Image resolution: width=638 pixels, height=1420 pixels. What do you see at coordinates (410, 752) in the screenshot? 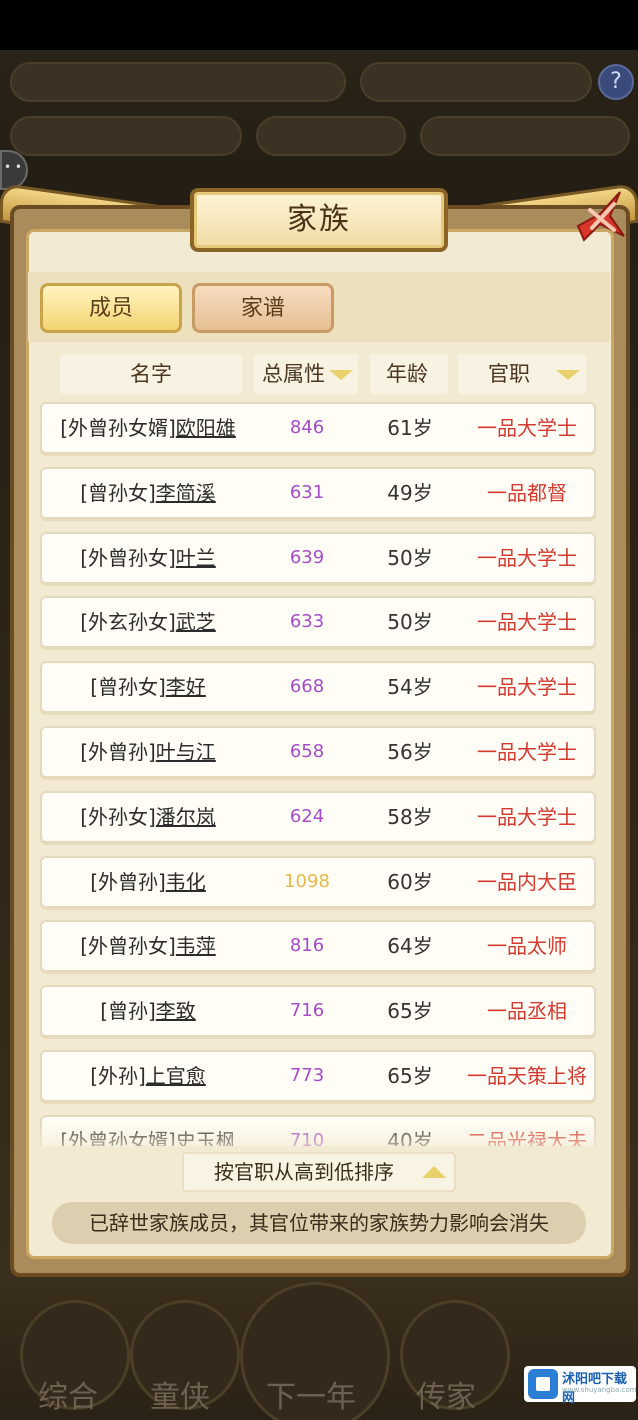
I see `member-age: 56岁` at bounding box center [410, 752].